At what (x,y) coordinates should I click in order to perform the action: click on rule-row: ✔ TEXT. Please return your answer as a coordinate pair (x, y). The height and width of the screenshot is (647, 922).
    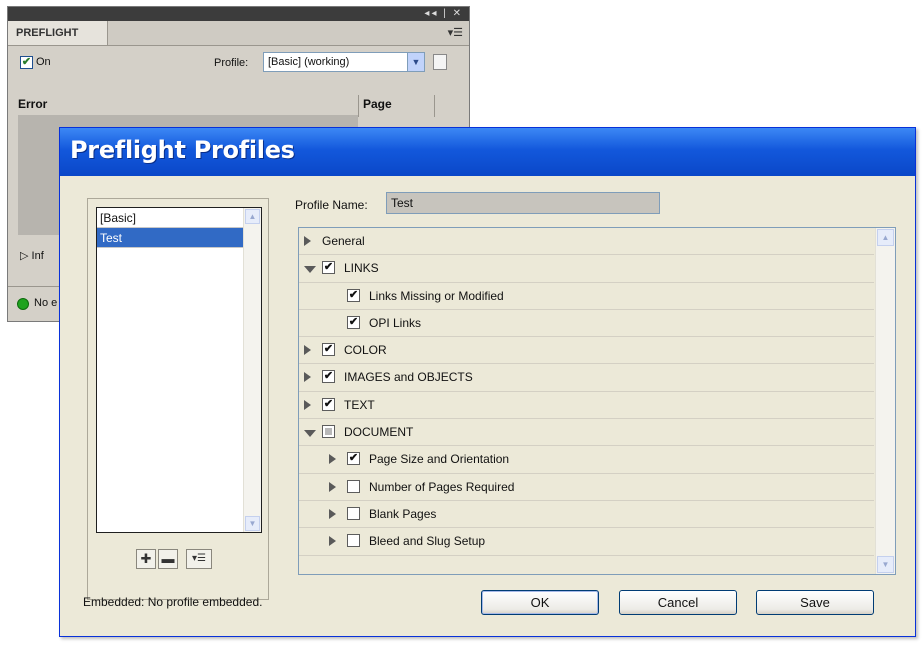
    Looking at the image, I should click on (586, 406).